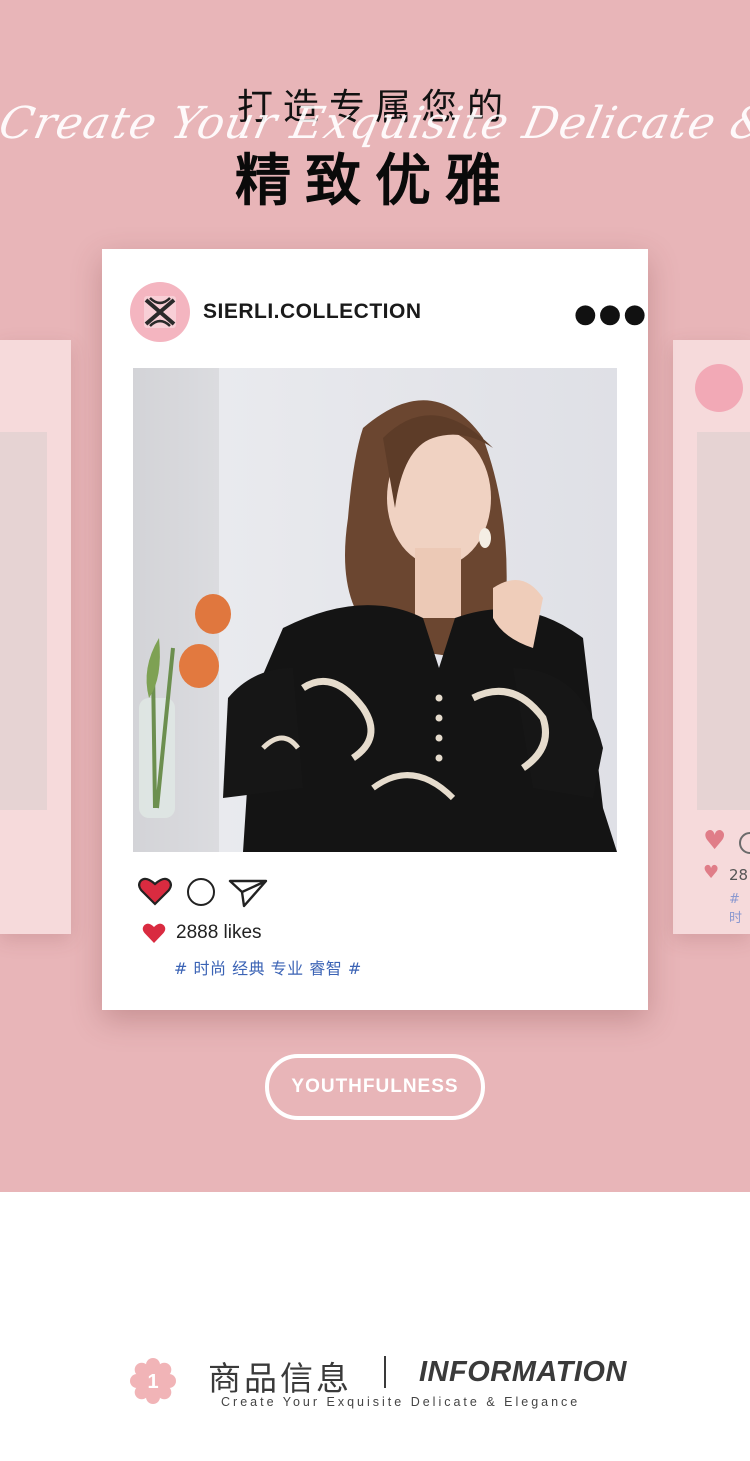 The width and height of the screenshot is (750, 1461). I want to click on side-card-left, so click(35, 637).